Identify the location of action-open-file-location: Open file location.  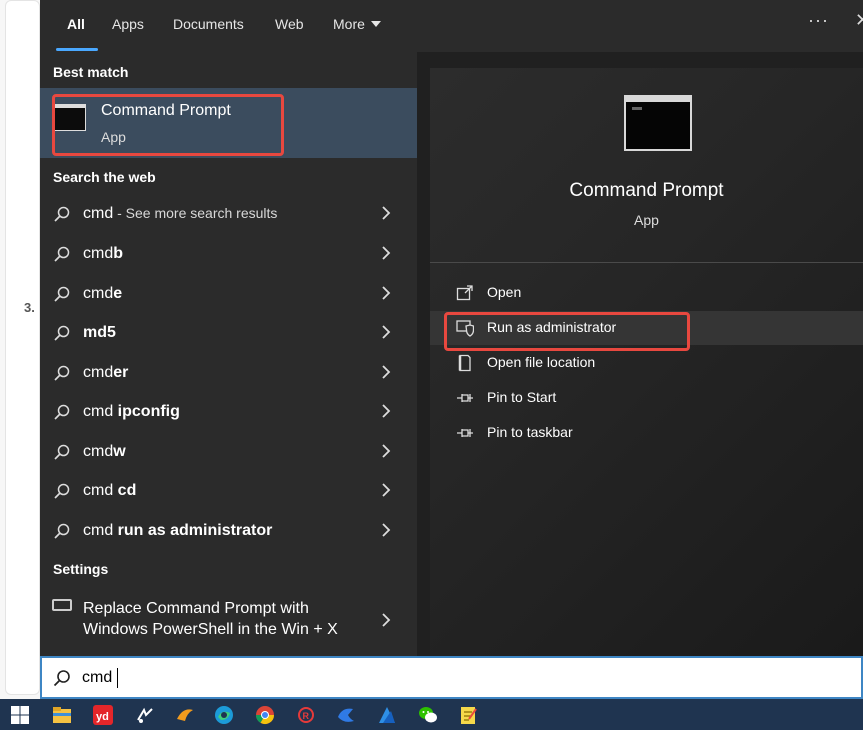
(646, 363).